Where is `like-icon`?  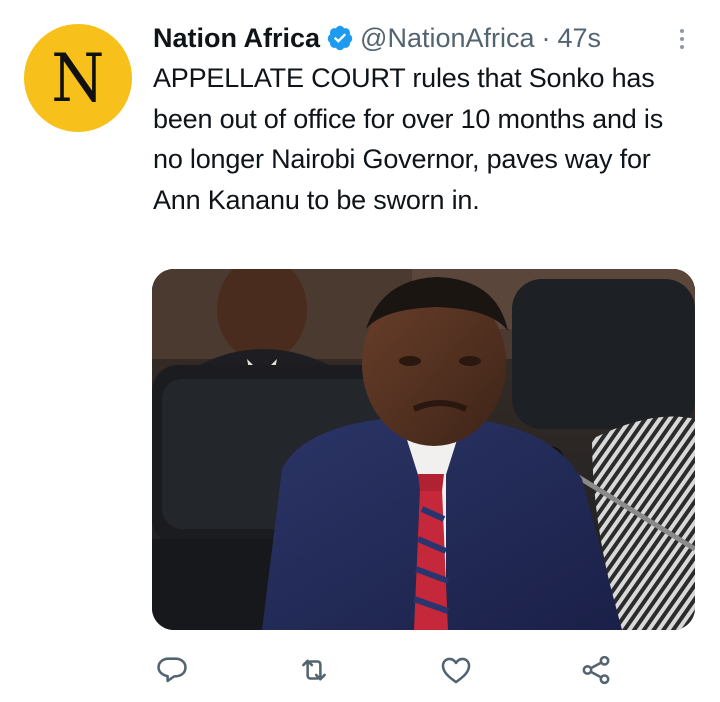 like-icon is located at coordinates (456, 670).